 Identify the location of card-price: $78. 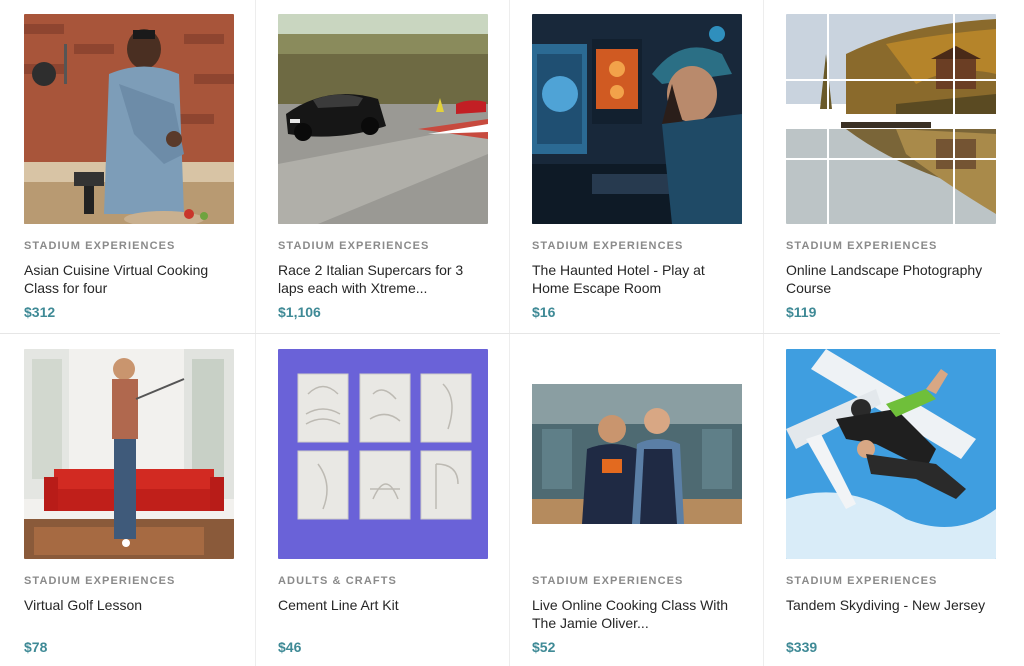
(36, 647).